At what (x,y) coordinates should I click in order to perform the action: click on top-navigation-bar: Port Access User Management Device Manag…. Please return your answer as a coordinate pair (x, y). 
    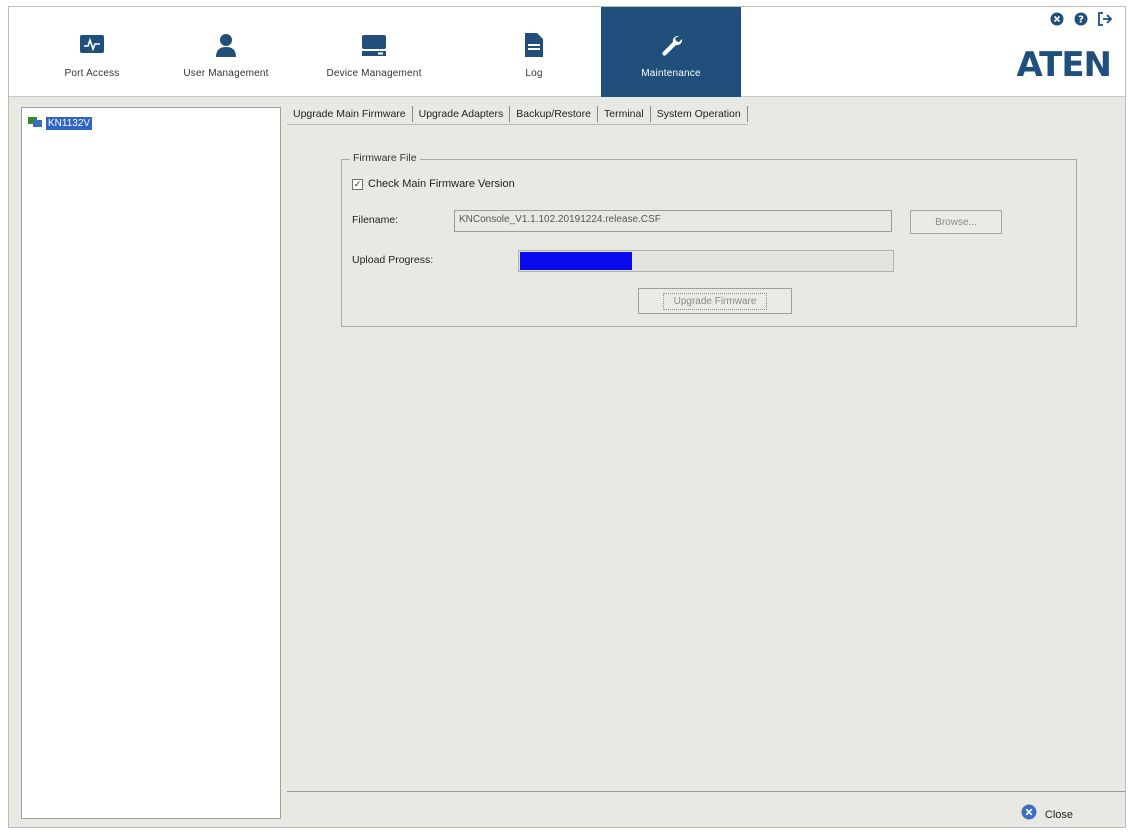
    Looking at the image, I should click on (567, 52).